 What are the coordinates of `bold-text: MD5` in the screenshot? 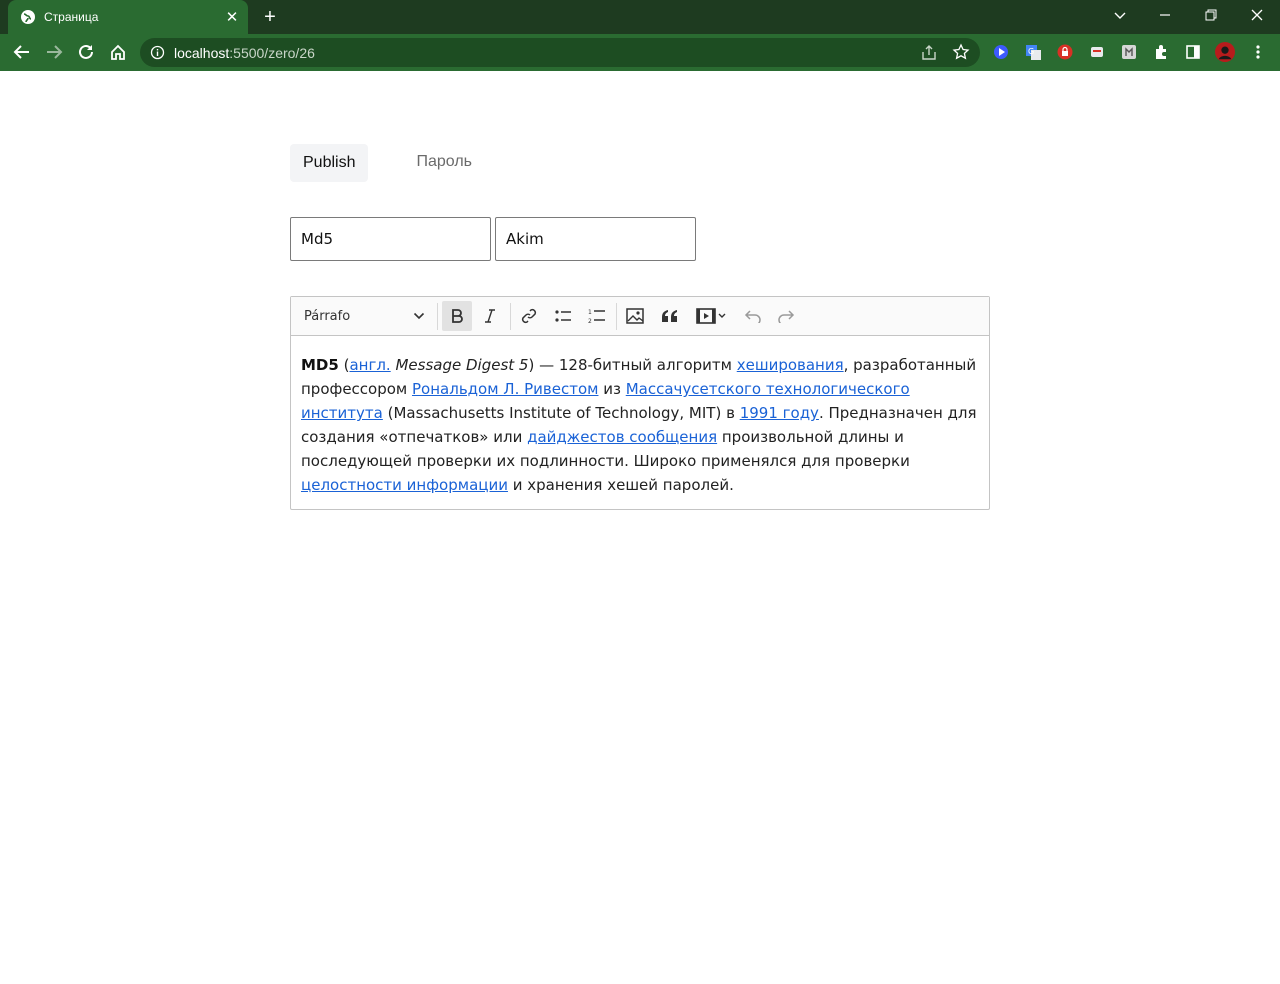 It's located at (320, 365).